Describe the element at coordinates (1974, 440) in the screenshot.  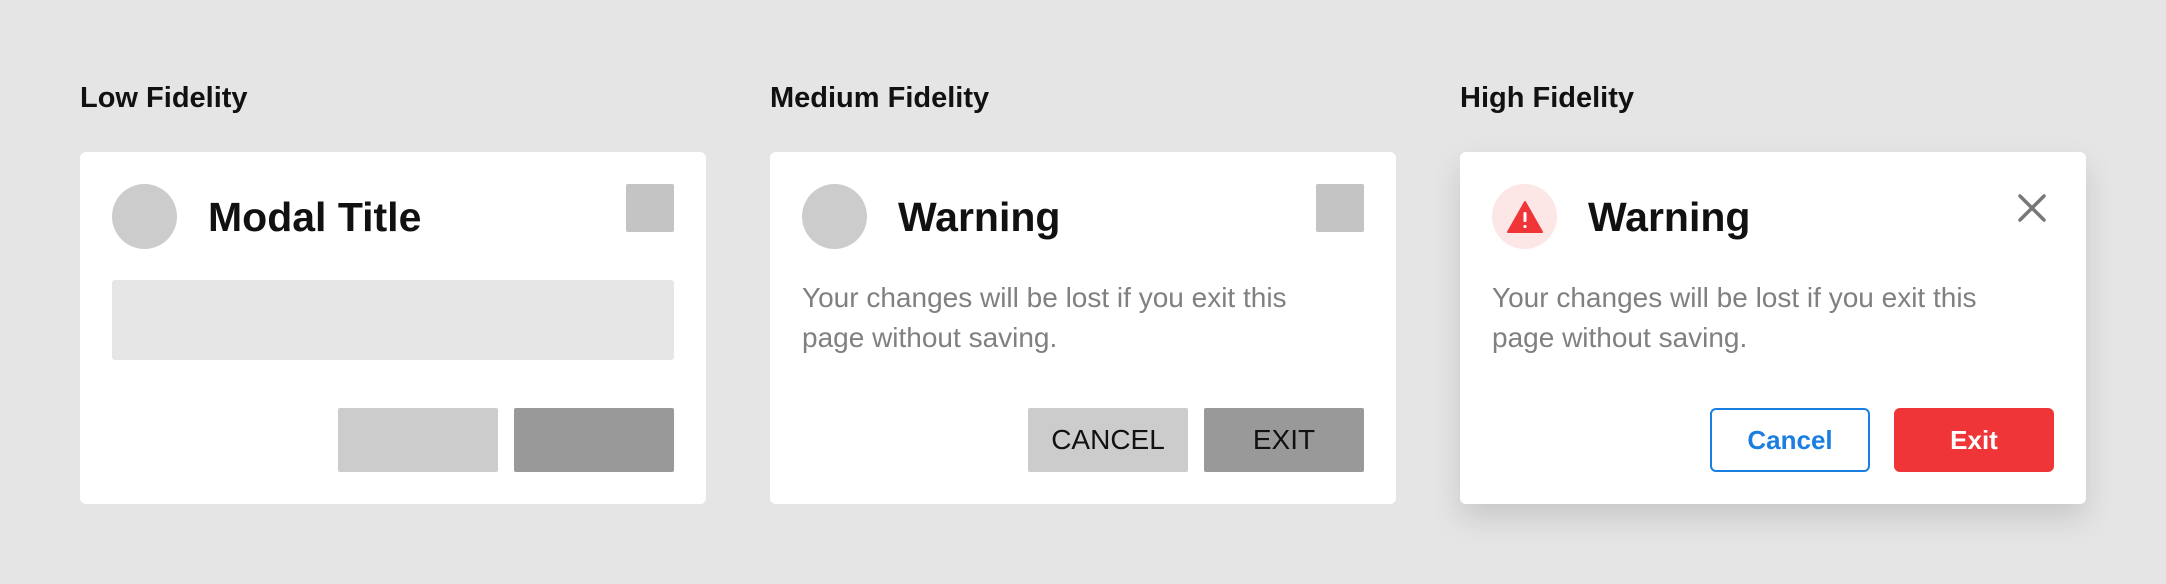
I see `exit-button: Exit` at that location.